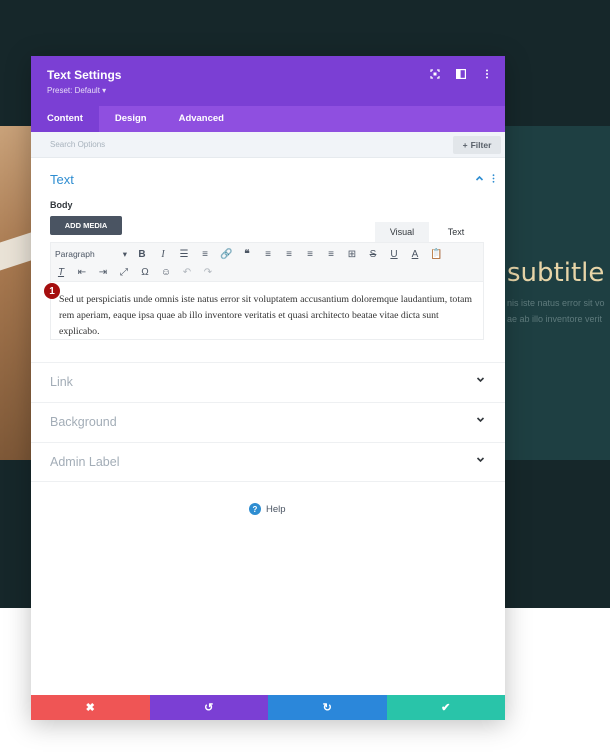 This screenshot has height=752, width=610. Describe the element at coordinates (103, 272) in the screenshot. I see `indent-icon: ⇥` at that location.